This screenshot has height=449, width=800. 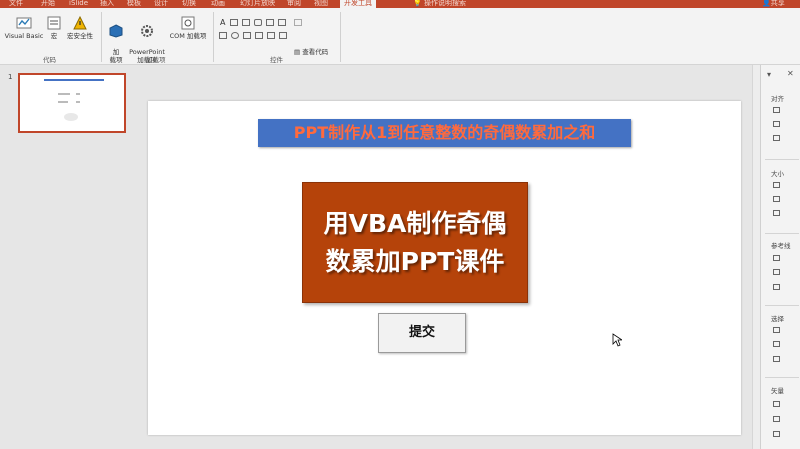 What do you see at coordinates (54, 36) in the screenshot?
I see `macros-label: 宏` at bounding box center [54, 36].